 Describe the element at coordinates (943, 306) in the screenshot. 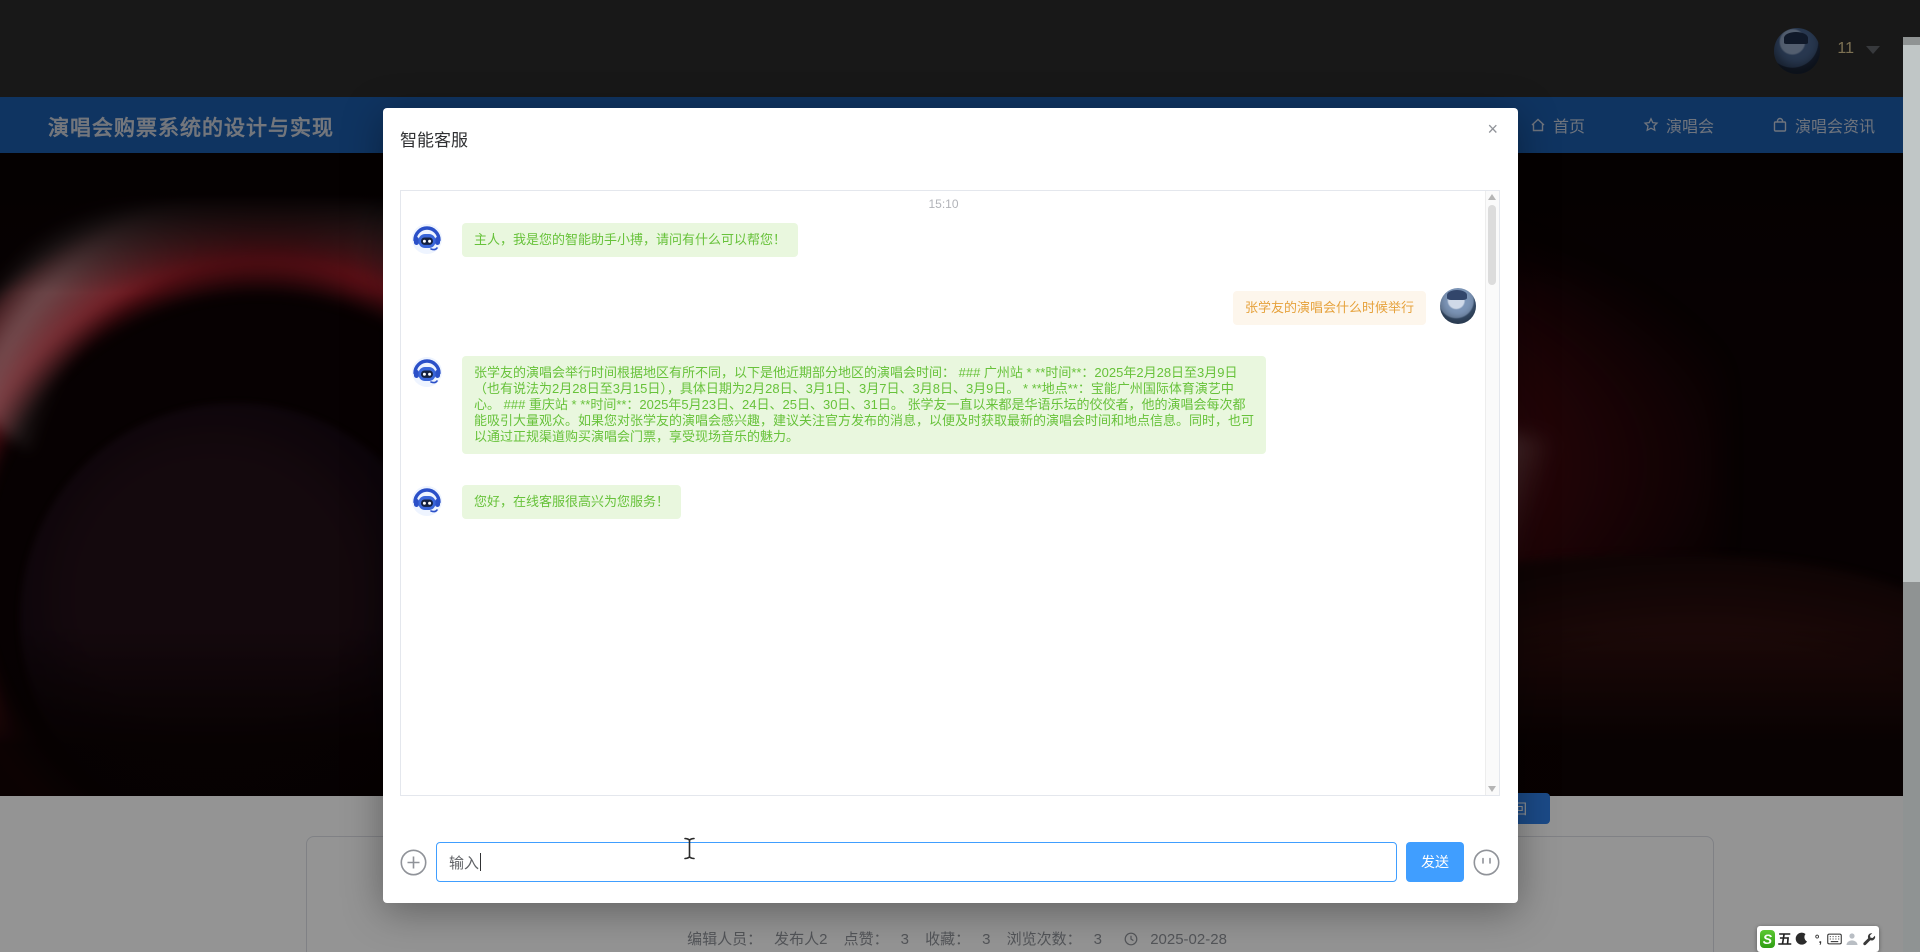

I see `chat-message-user: 张学友的演唱会什么时候举行` at that location.